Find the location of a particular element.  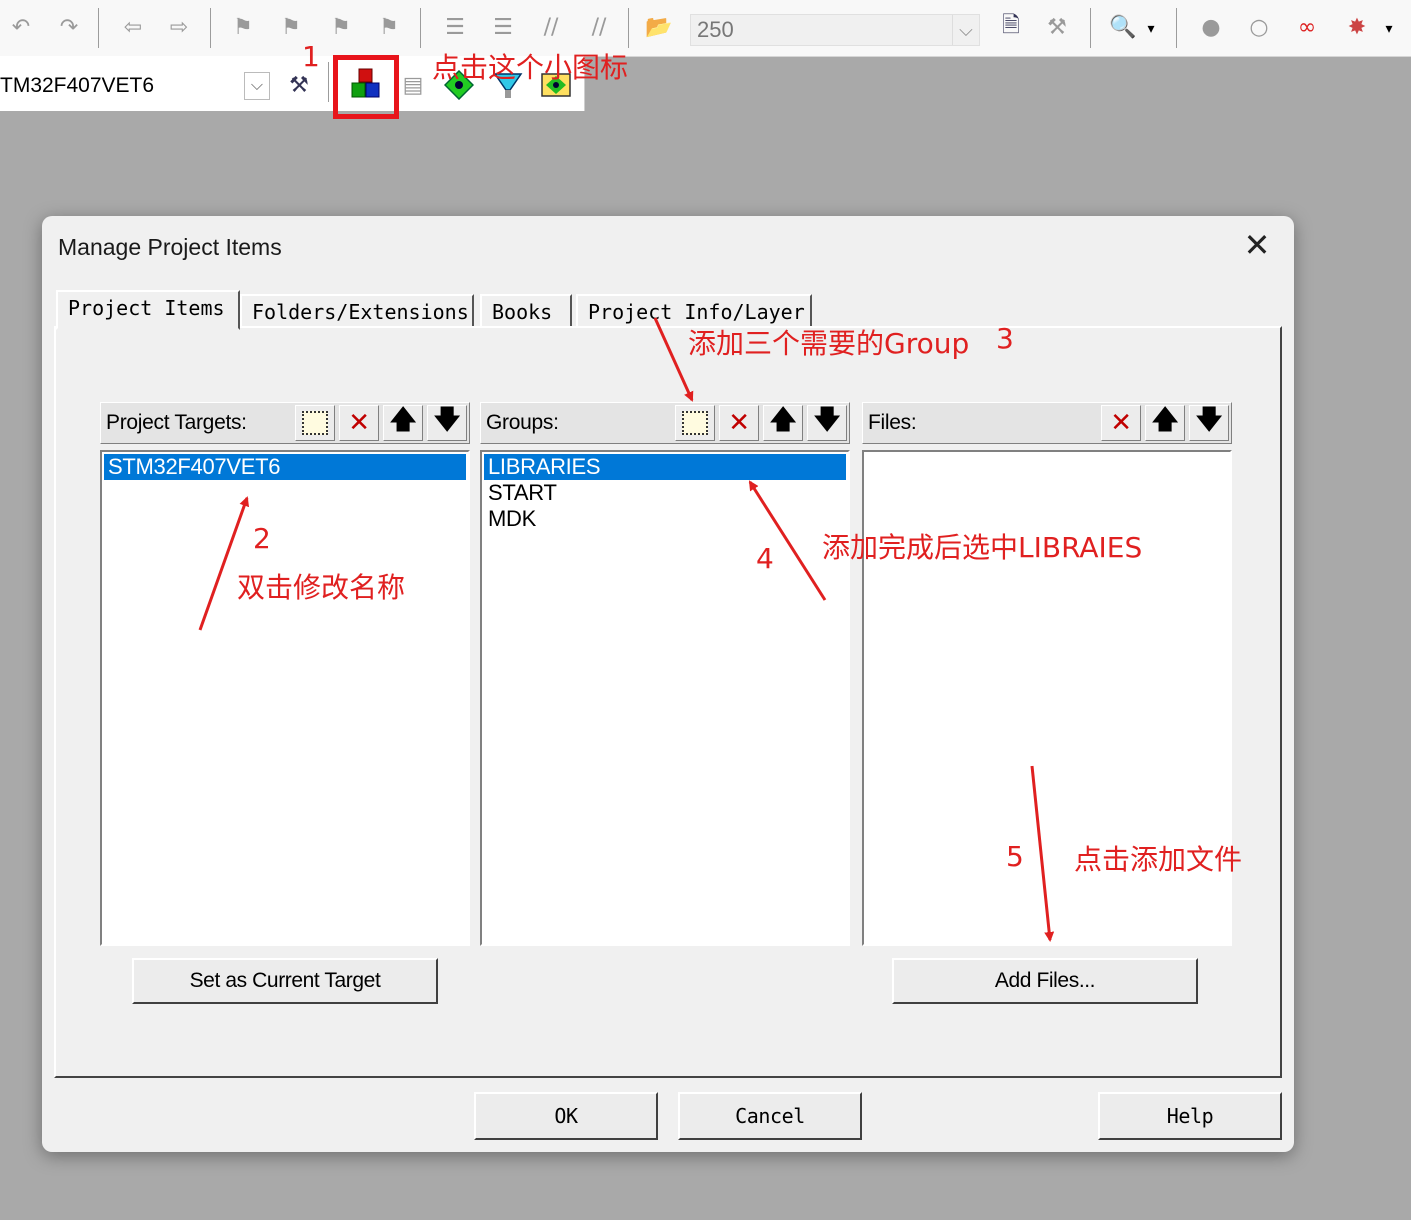

project-targets-header: Project Targets: ✕ 🡅 🡇 is located at coordinates (285, 423).